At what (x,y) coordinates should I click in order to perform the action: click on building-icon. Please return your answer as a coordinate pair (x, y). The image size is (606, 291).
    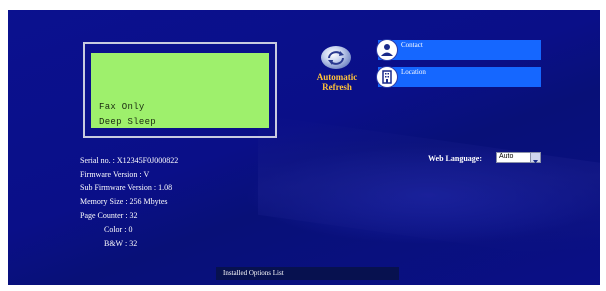
    Looking at the image, I should click on (387, 77).